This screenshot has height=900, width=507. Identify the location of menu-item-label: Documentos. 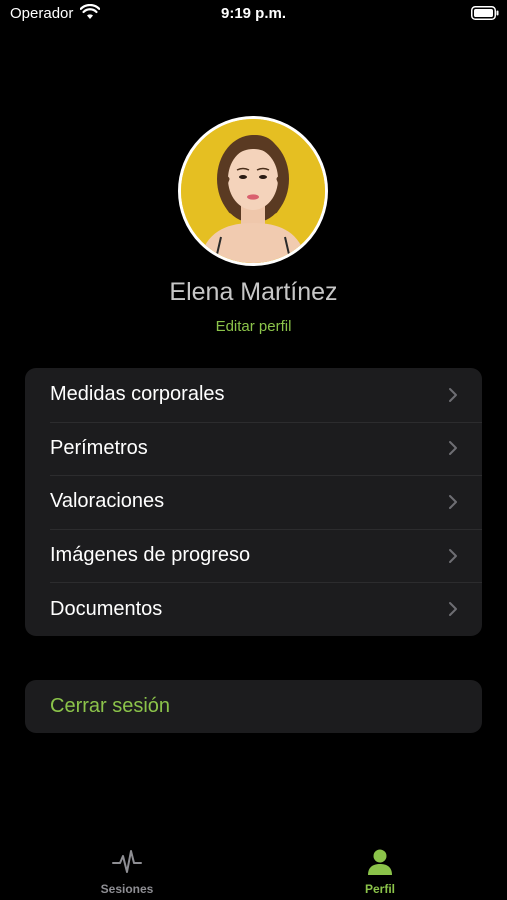
(106, 608).